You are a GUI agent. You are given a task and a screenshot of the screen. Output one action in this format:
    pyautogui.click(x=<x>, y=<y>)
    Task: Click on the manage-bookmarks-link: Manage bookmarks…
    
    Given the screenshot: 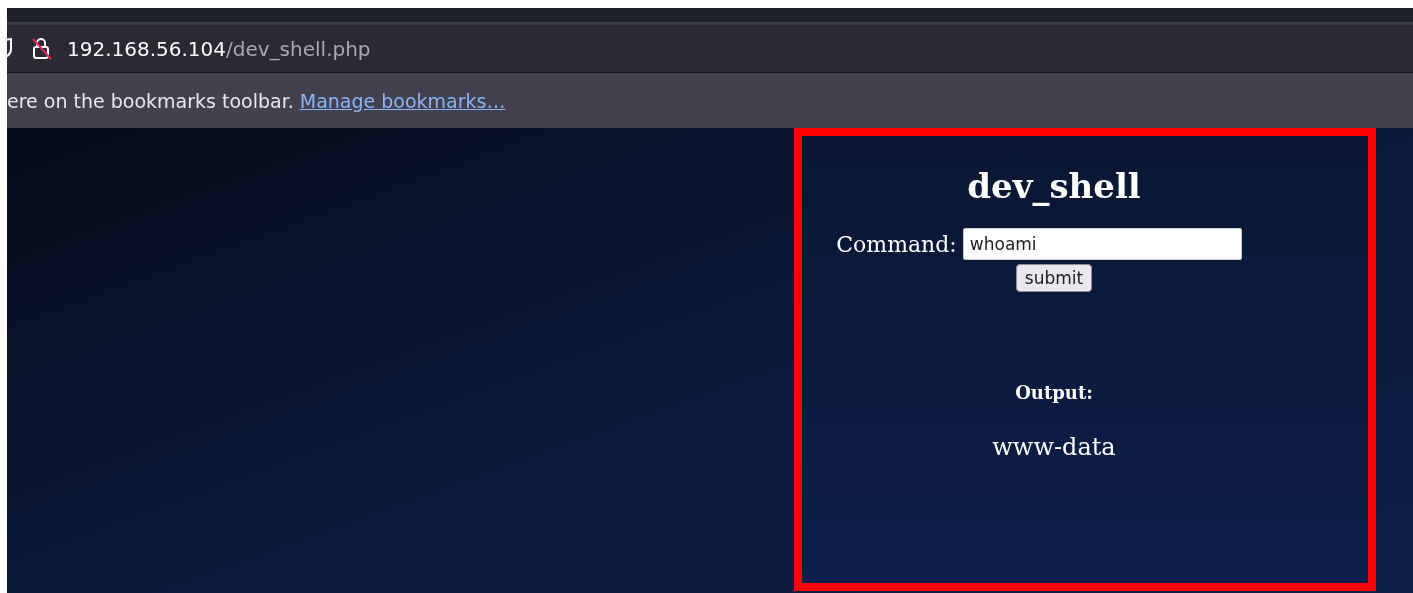 What is the action you would take?
    pyautogui.click(x=402, y=100)
    